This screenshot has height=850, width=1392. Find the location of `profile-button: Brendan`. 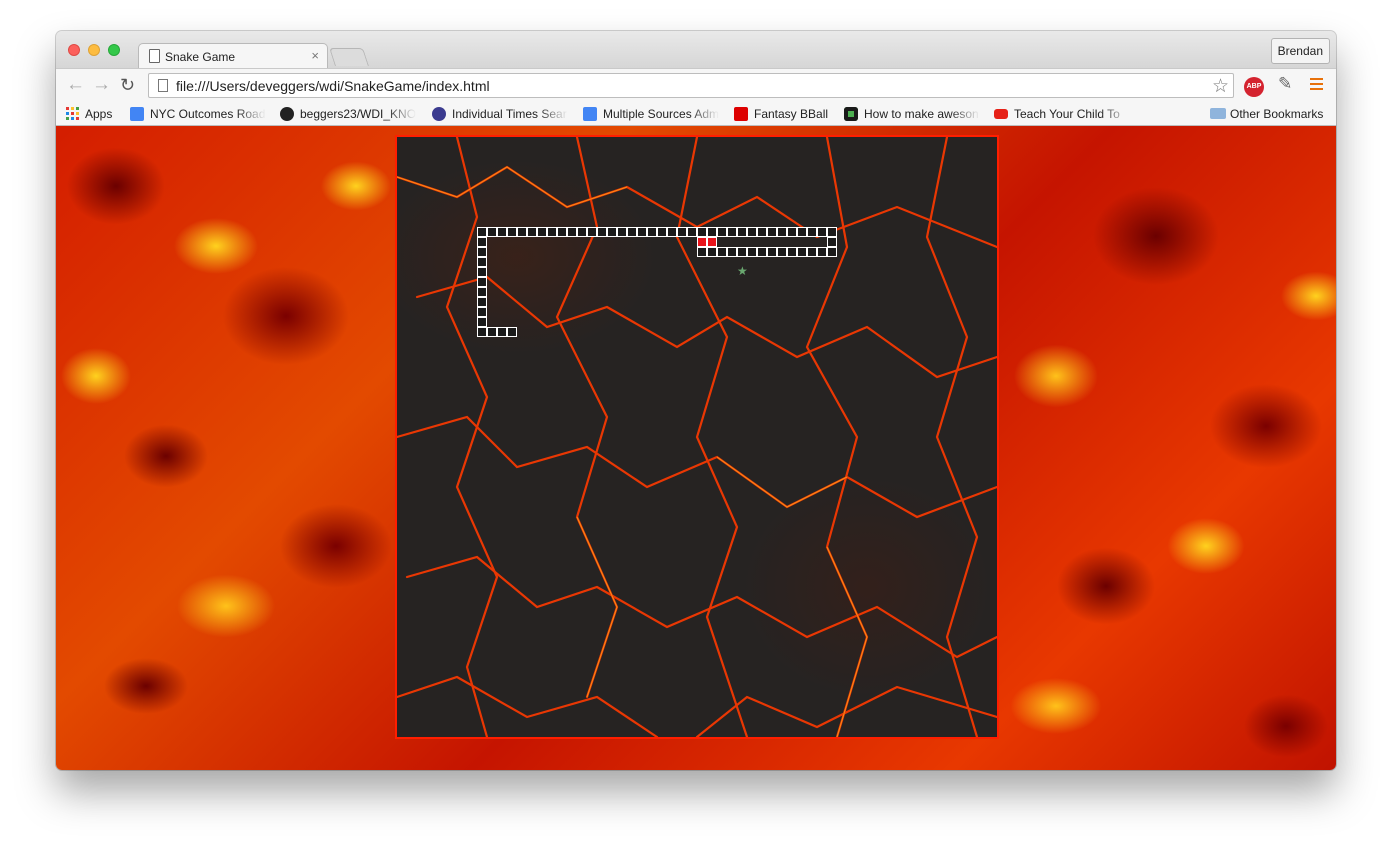

profile-button: Brendan is located at coordinates (1300, 51).